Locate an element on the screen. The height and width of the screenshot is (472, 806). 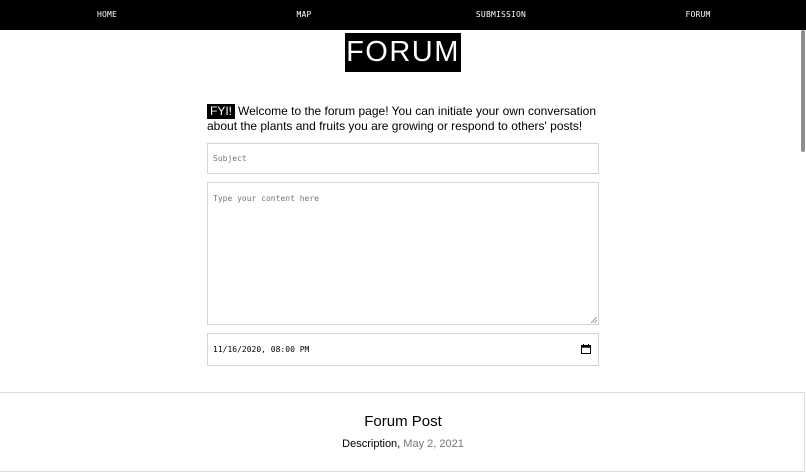
datetime-value: 11/16/2020, 08:00 PM is located at coordinates (261, 349).